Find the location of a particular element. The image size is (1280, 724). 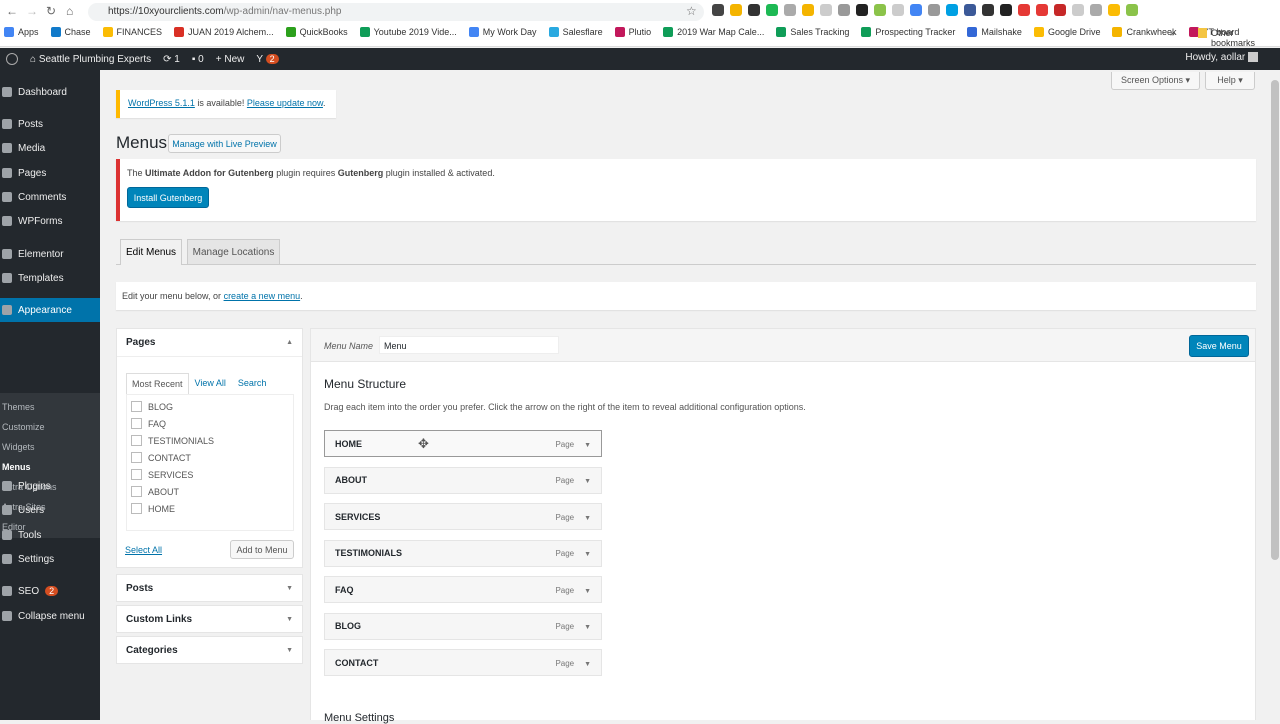

sidebar-item-tools: Tools is located at coordinates (50, 535).